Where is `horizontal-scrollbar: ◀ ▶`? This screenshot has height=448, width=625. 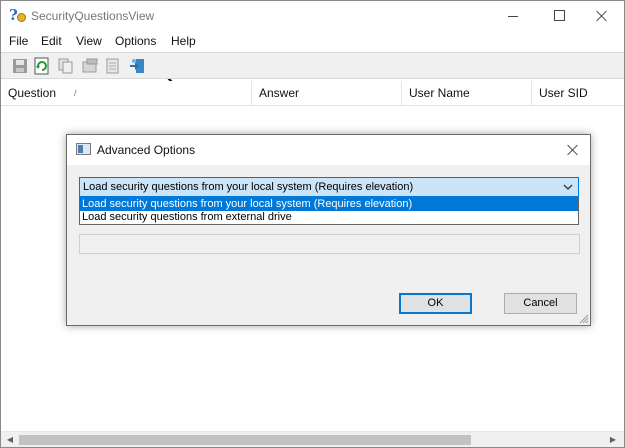
horizontal-scrollbar: ◀ ▶ is located at coordinates (312, 439).